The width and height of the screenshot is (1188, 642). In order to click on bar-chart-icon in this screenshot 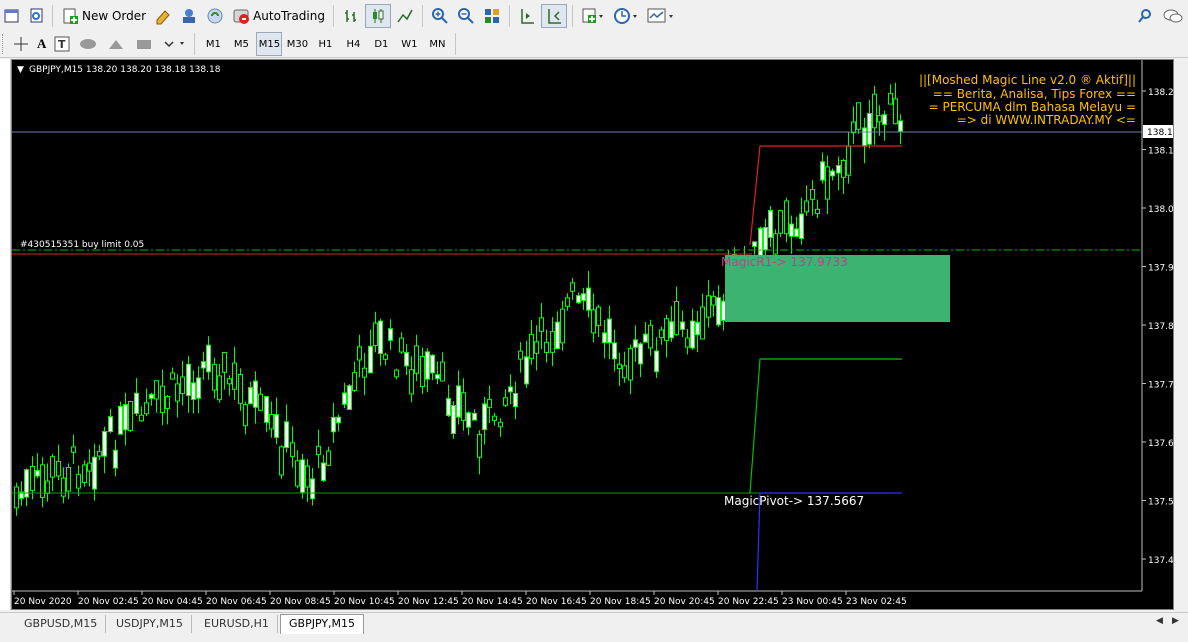, I will do `click(351, 16)`.